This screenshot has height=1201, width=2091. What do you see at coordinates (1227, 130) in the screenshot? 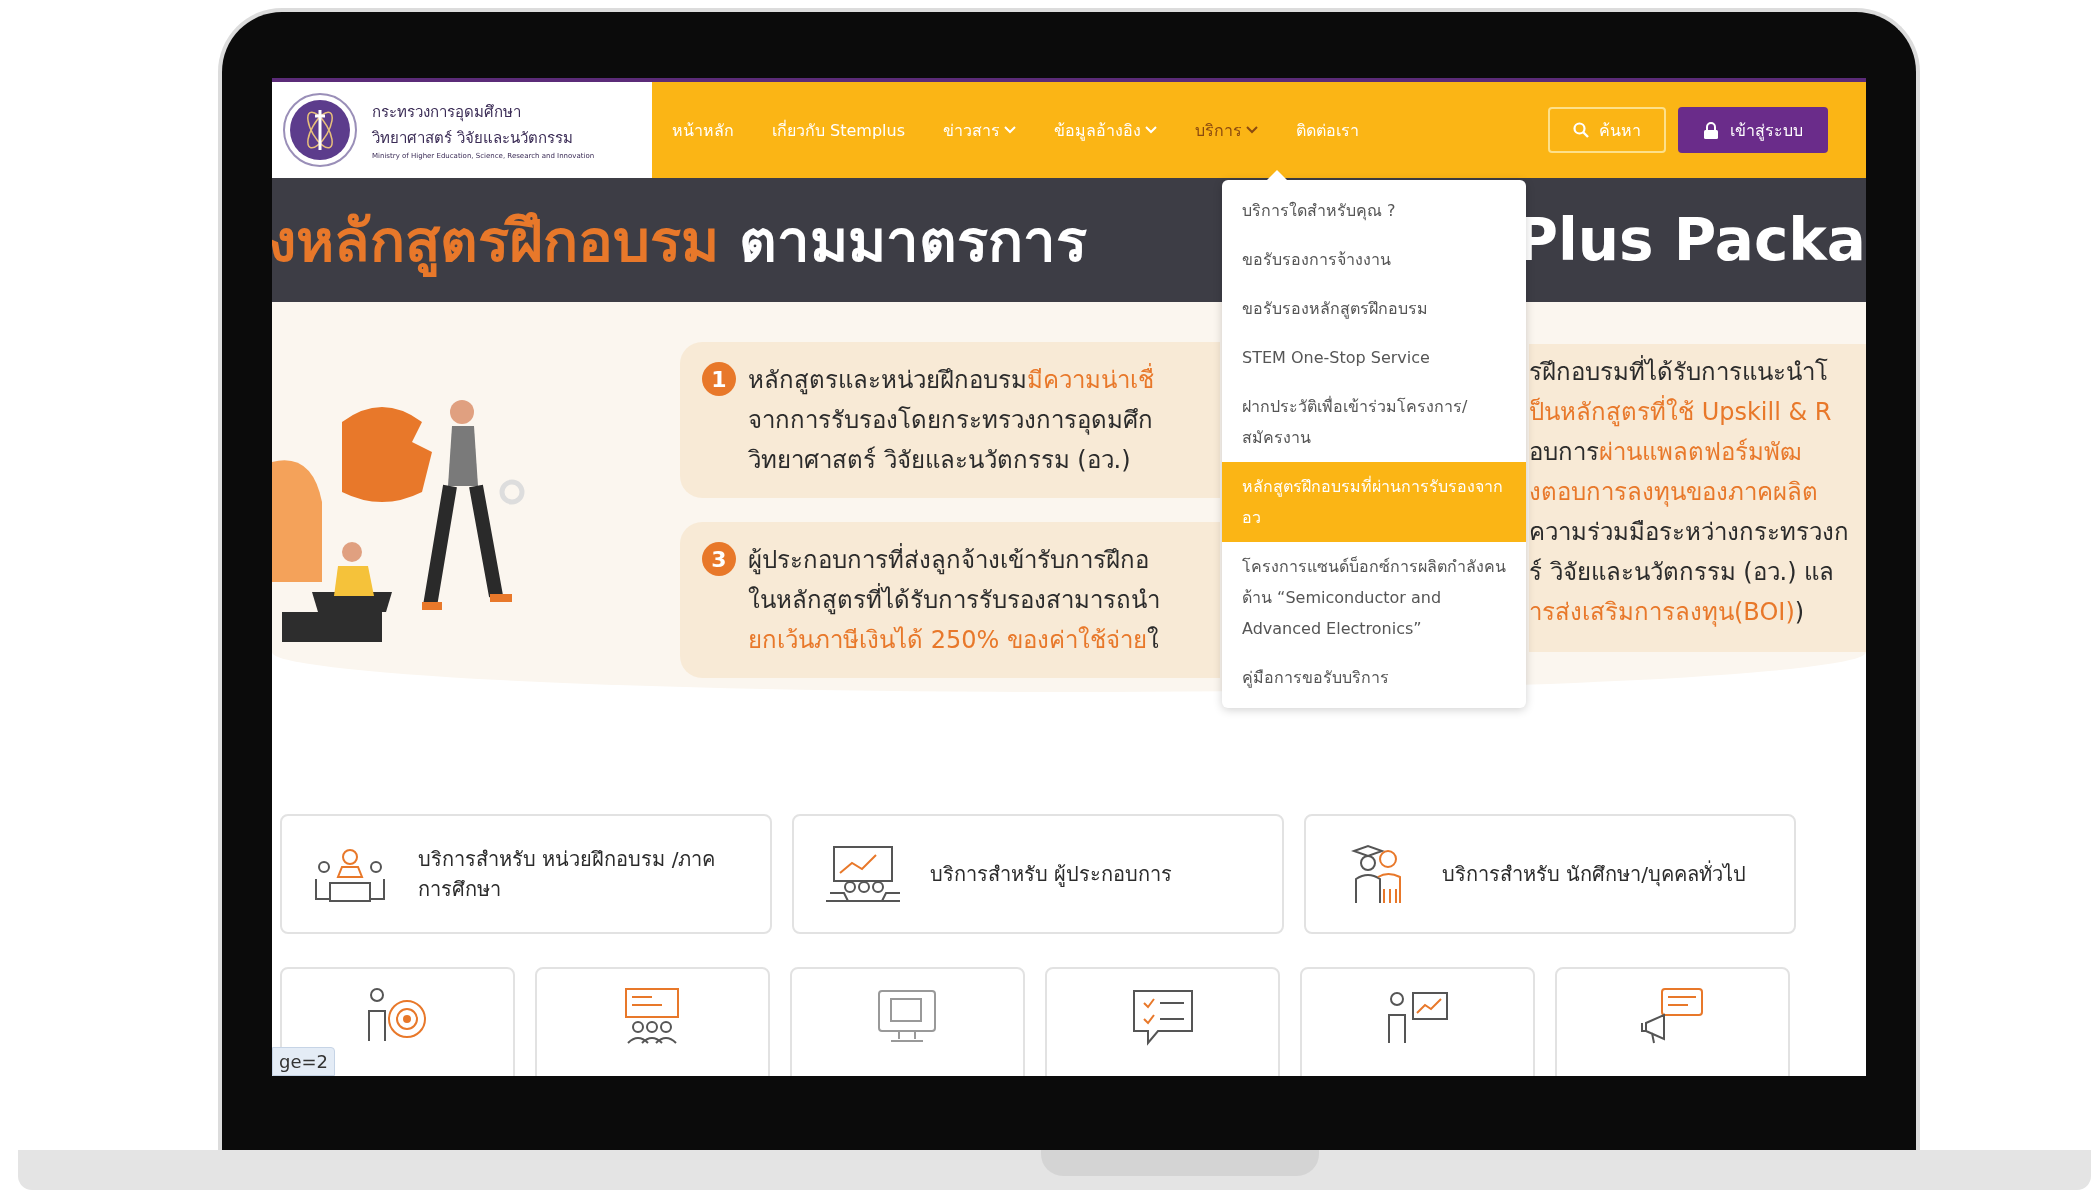
I see `nav-link: บริการ` at bounding box center [1227, 130].